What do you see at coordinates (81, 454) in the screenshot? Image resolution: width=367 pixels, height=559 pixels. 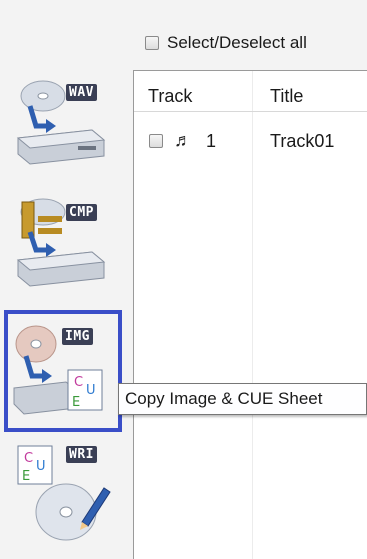 I see `wri-badge: WRI` at bounding box center [81, 454].